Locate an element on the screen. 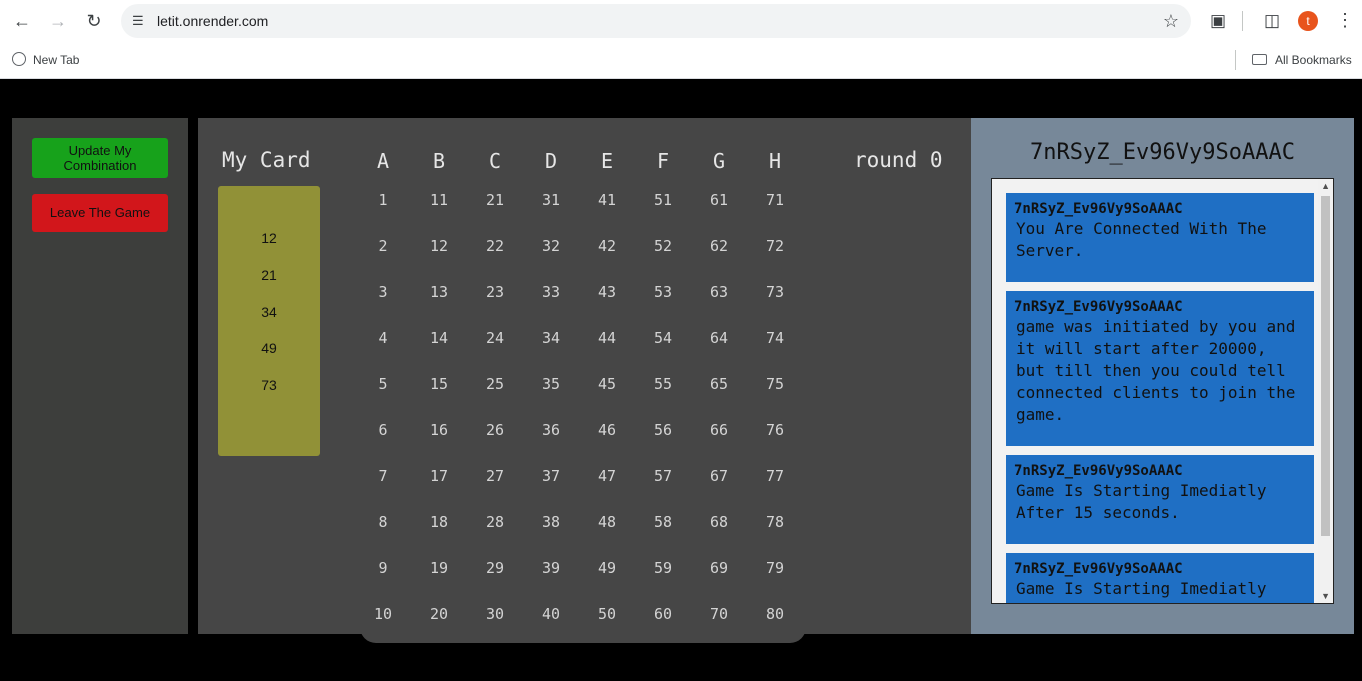  board-cell: 42 is located at coordinates (607, 246).